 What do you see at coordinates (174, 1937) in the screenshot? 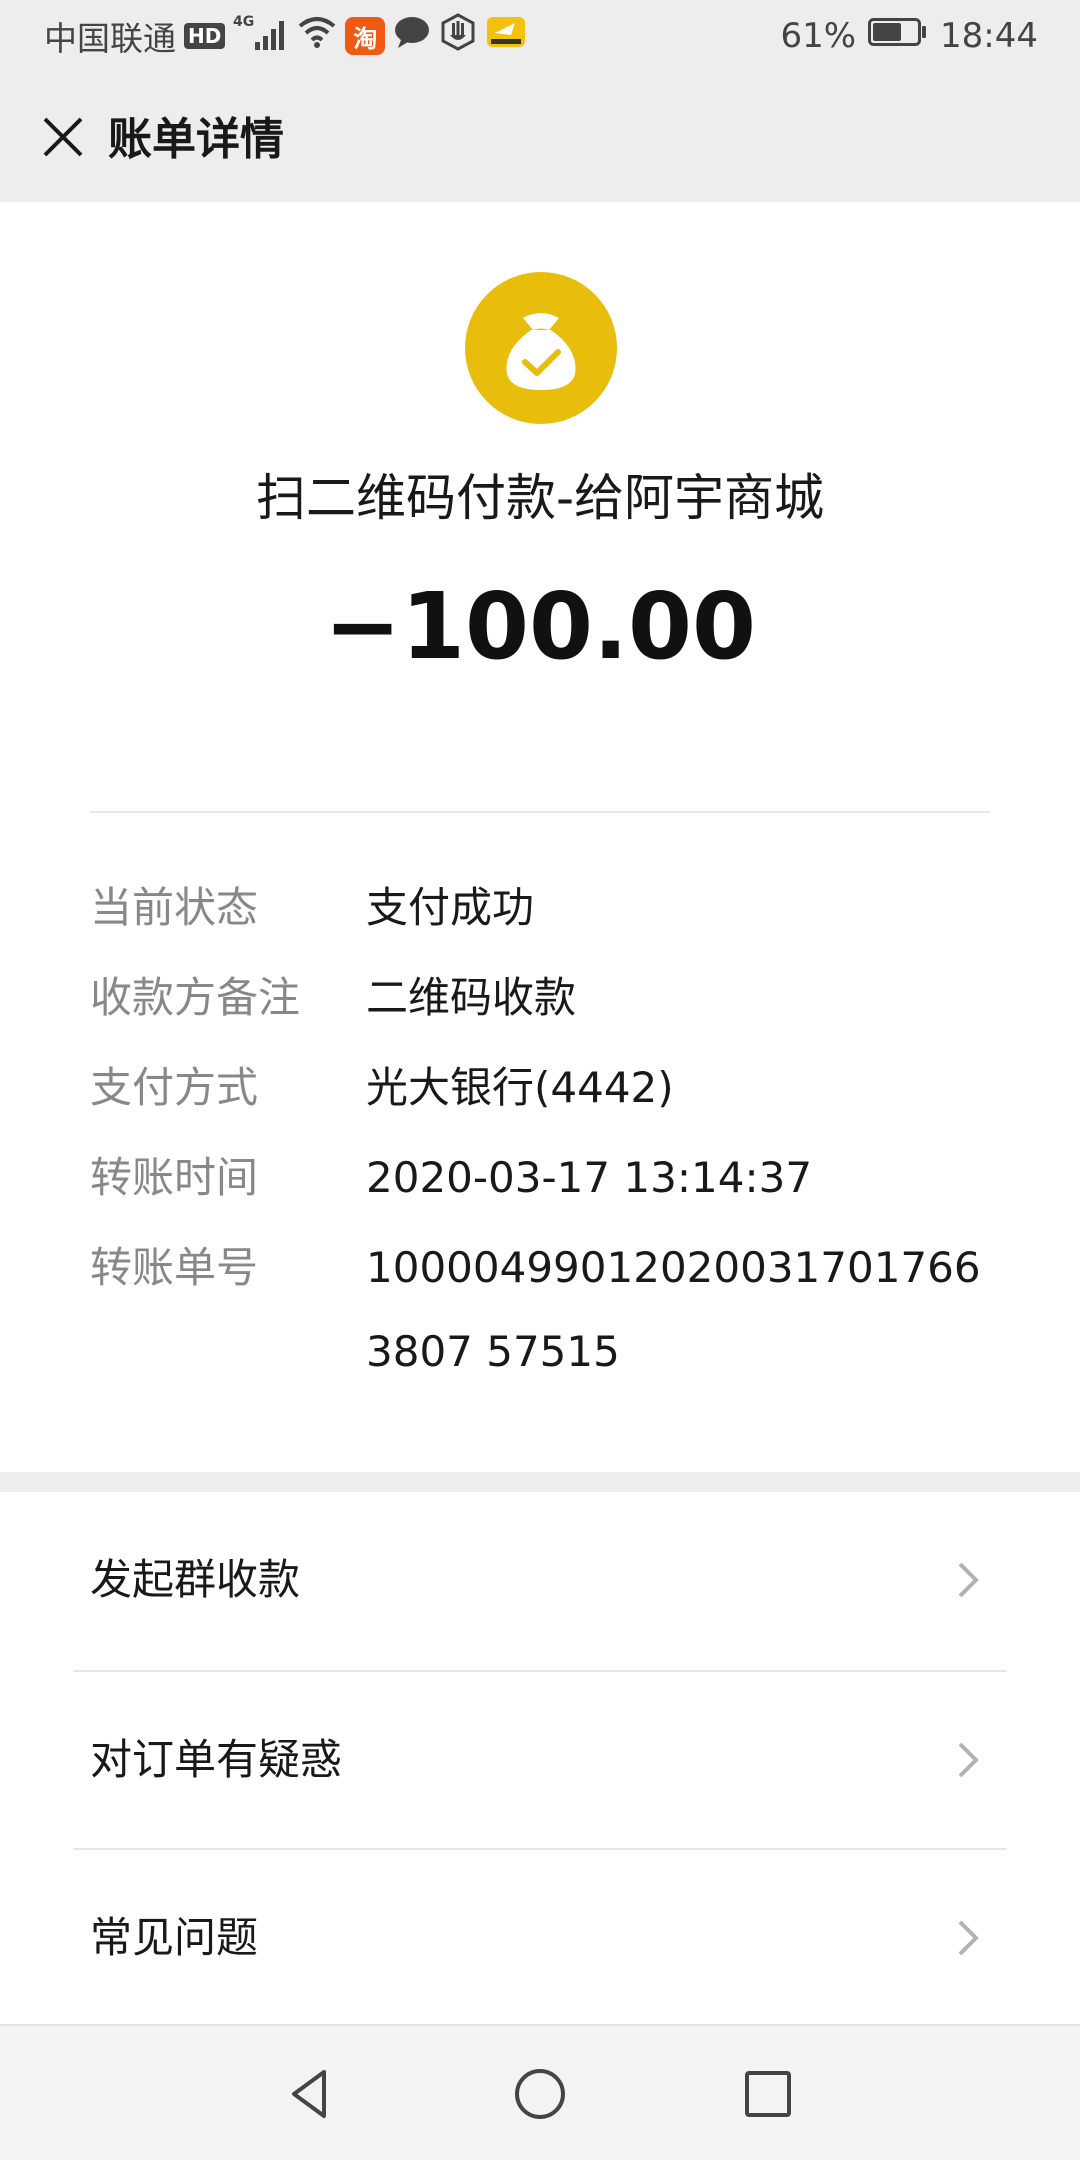
I see `list-item-label: 常见问题` at bounding box center [174, 1937].